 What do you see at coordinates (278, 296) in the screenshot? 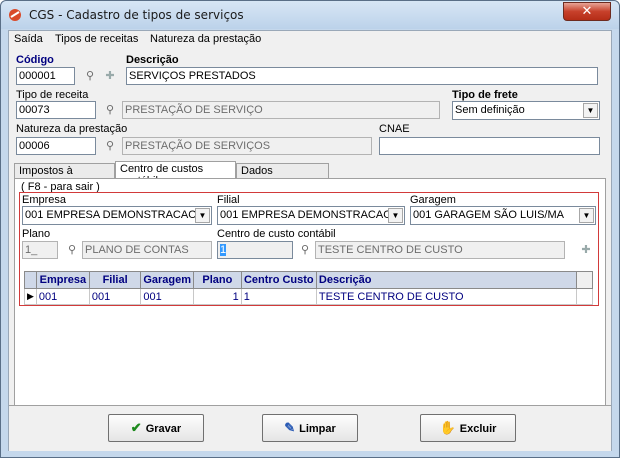
I see `cell-centro: 1` at bounding box center [278, 296].